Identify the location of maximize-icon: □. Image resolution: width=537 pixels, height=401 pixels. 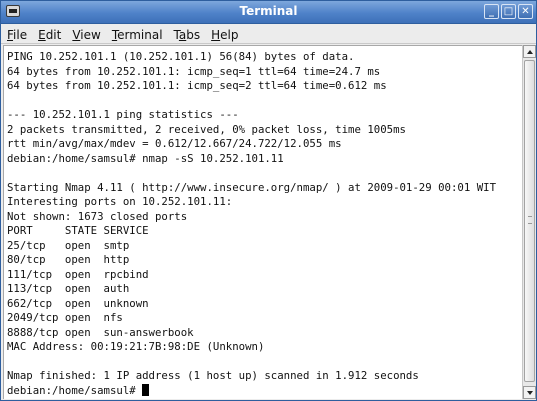
(508, 11).